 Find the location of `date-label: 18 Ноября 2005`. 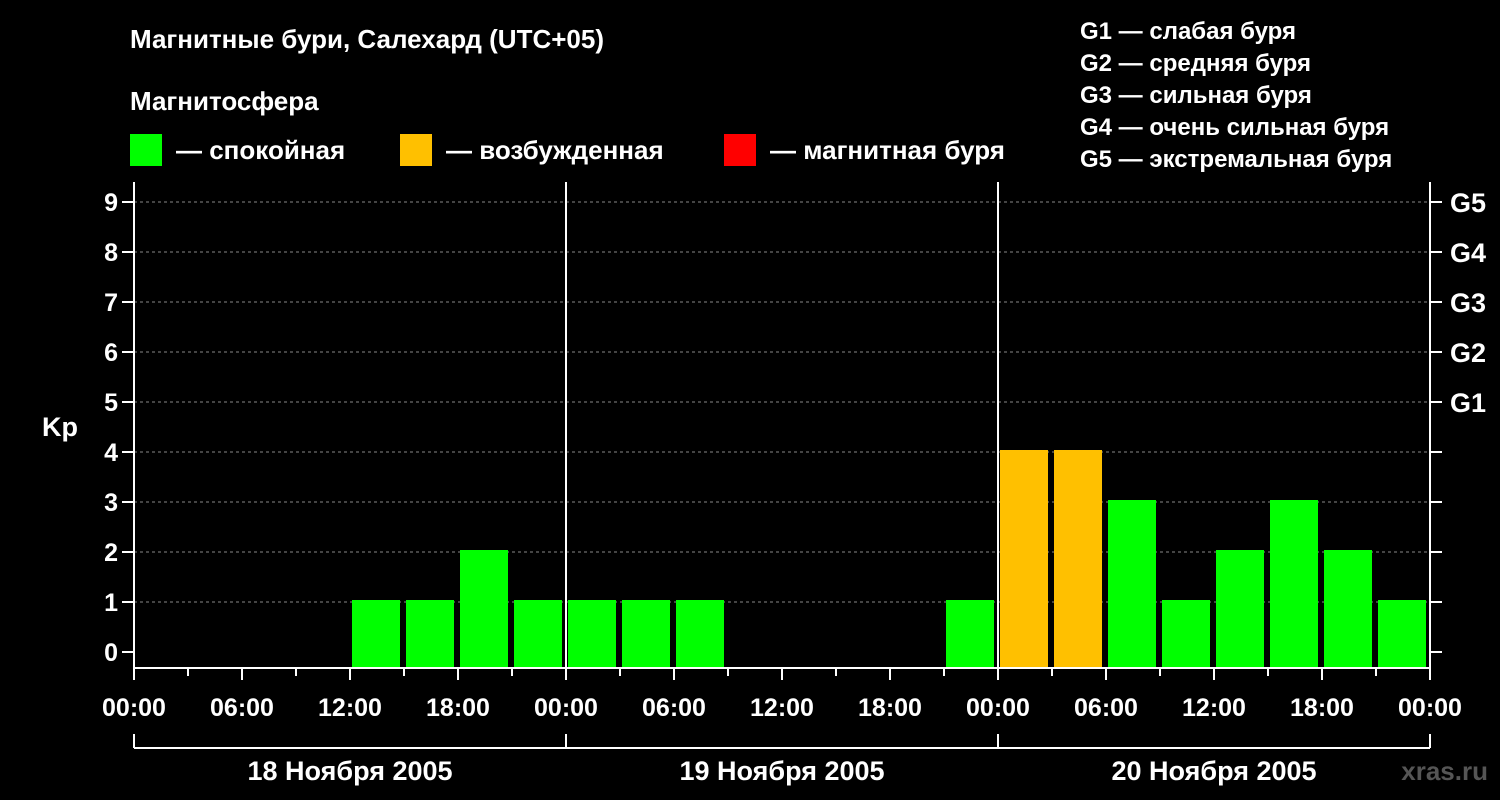

date-label: 18 Ноября 2005 is located at coordinates (349, 771).